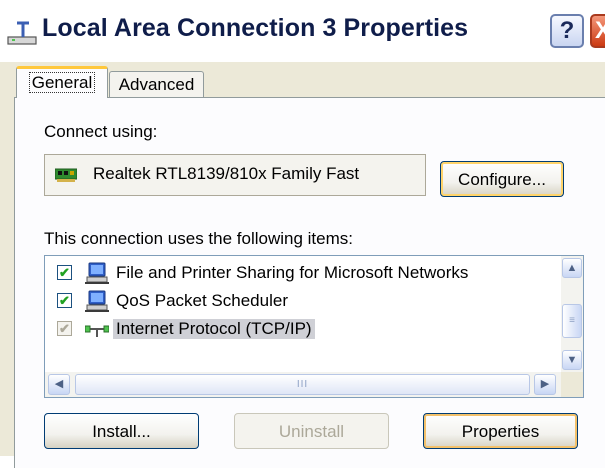 This screenshot has height=468, width=605. I want to click on adapter-name: Realtek RTL8139/810x Family Fast, so click(226, 173).